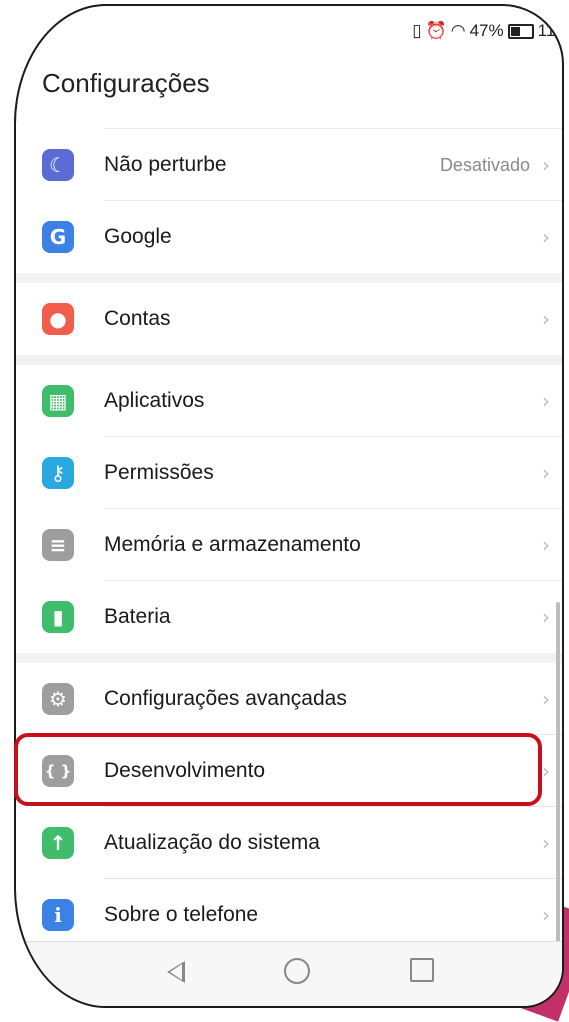  Describe the element at coordinates (289, 237) in the screenshot. I see `settings-item-google: G Google ›` at that location.